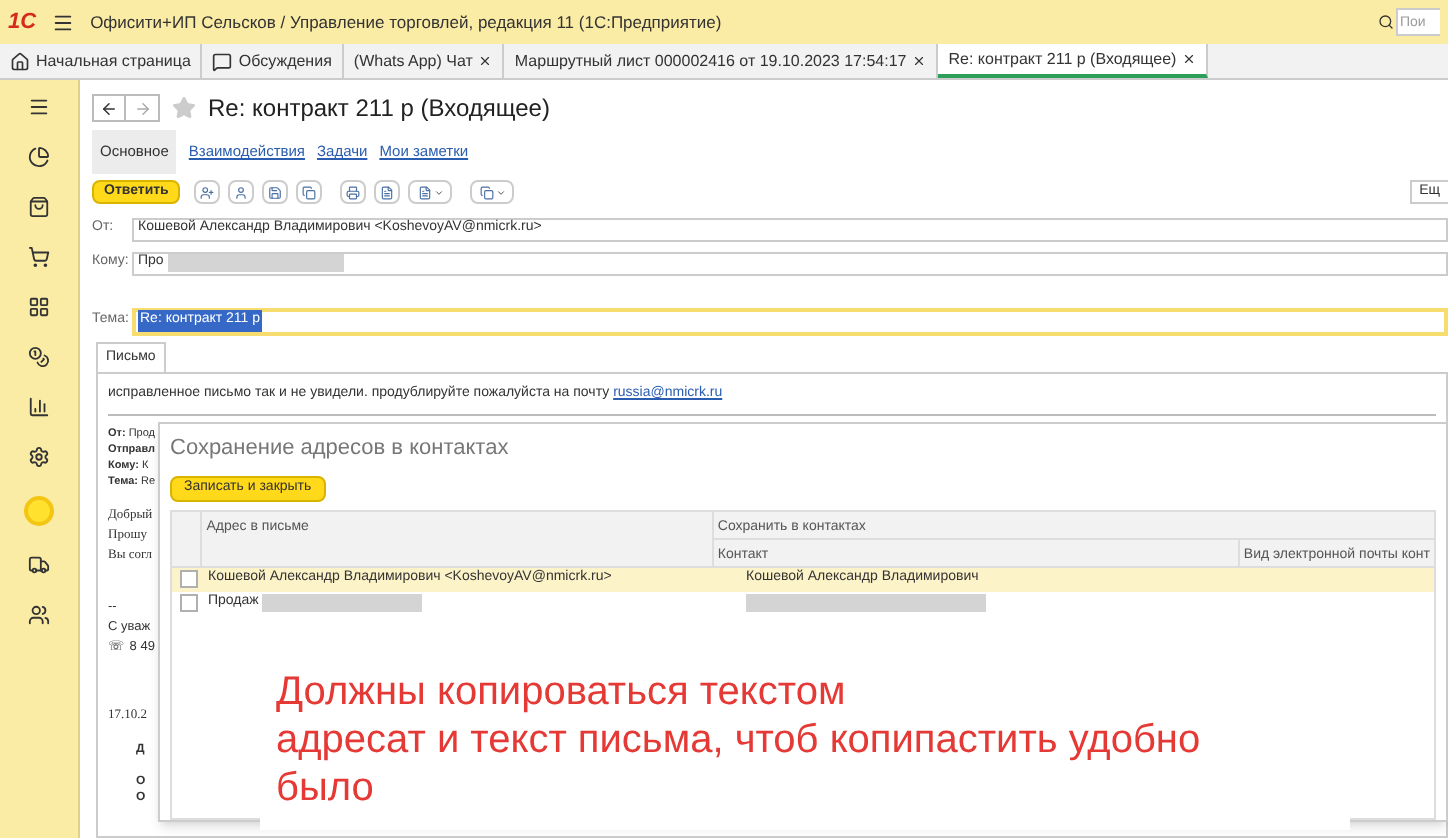 The width and height of the screenshot is (1448, 838). I want to click on dialog-title: Сохранение адресов в контактах, so click(340, 449).